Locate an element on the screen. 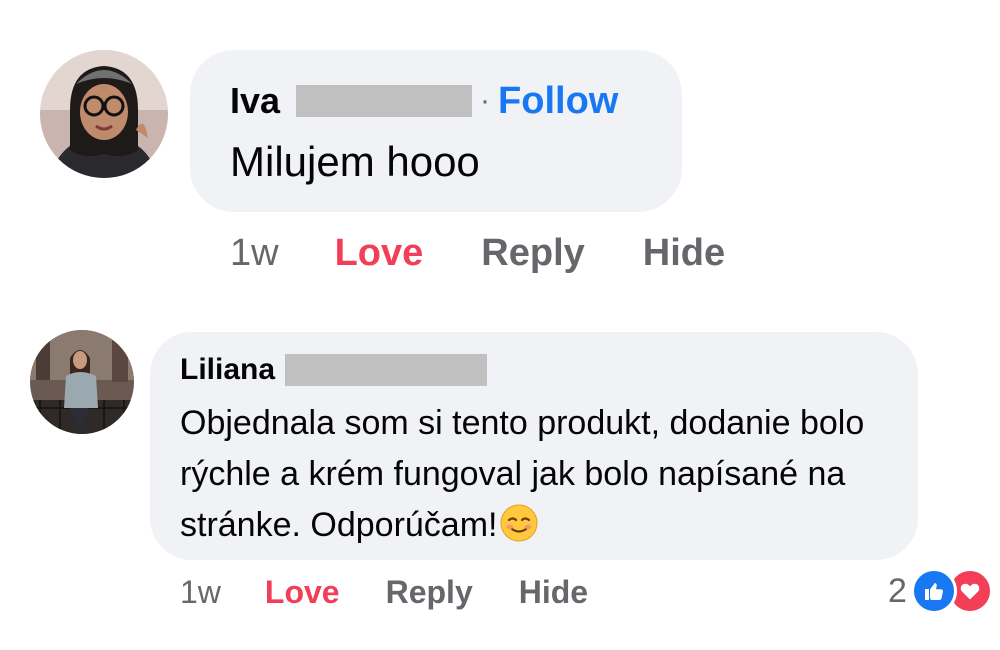 The width and height of the screenshot is (1000, 650). author-name: Liliana is located at coordinates (227, 370).